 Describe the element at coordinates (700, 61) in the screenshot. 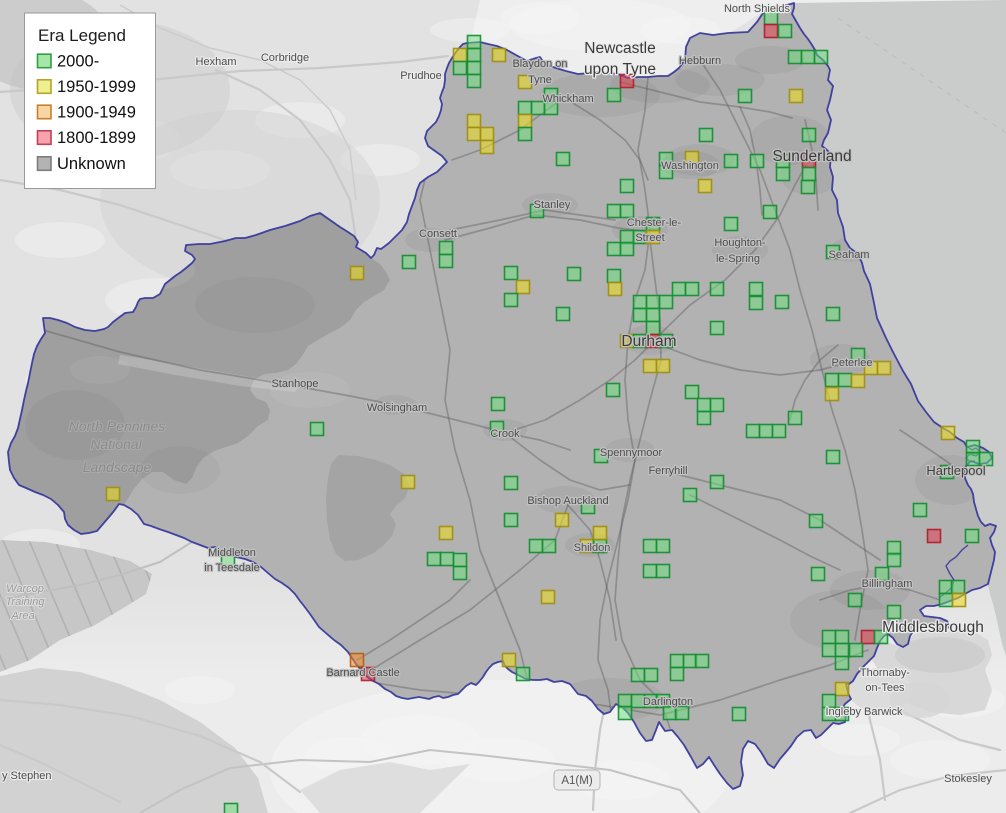

I see `svg-text: Hebburn` at that location.